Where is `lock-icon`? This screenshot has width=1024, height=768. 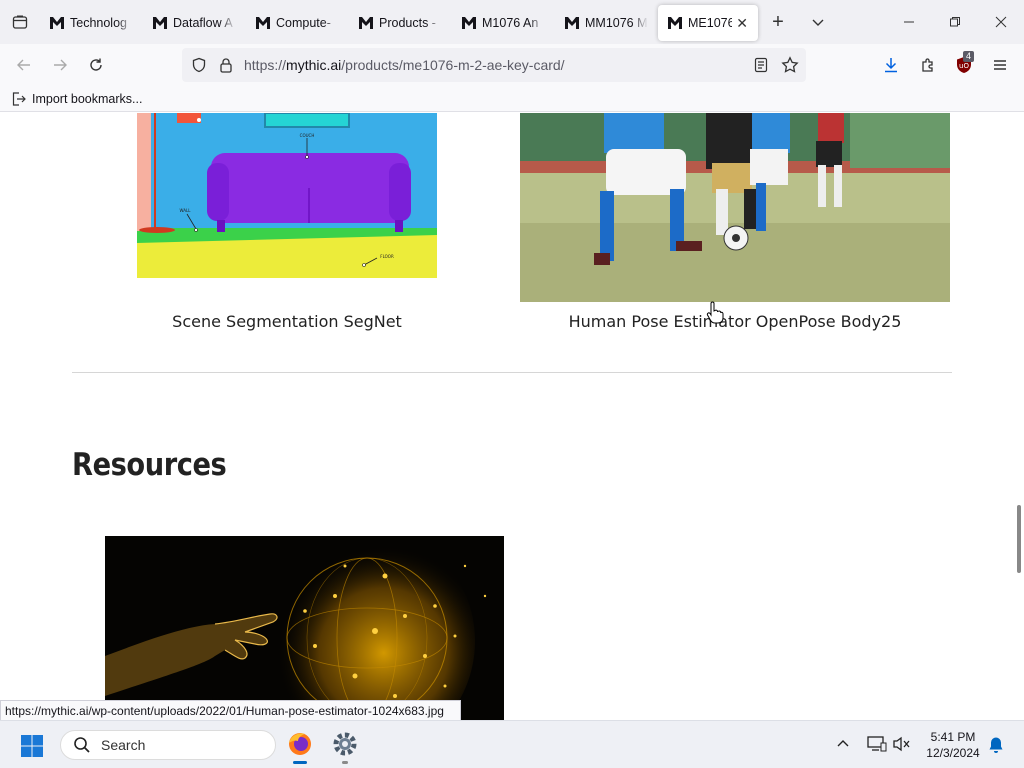 lock-icon is located at coordinates (226, 65).